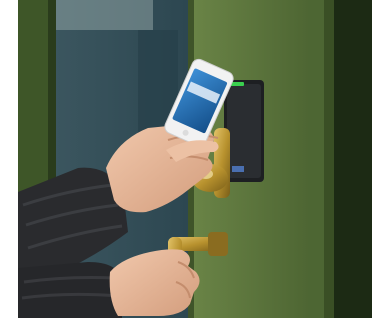  I want to click on right-frame, so click(353, 159).